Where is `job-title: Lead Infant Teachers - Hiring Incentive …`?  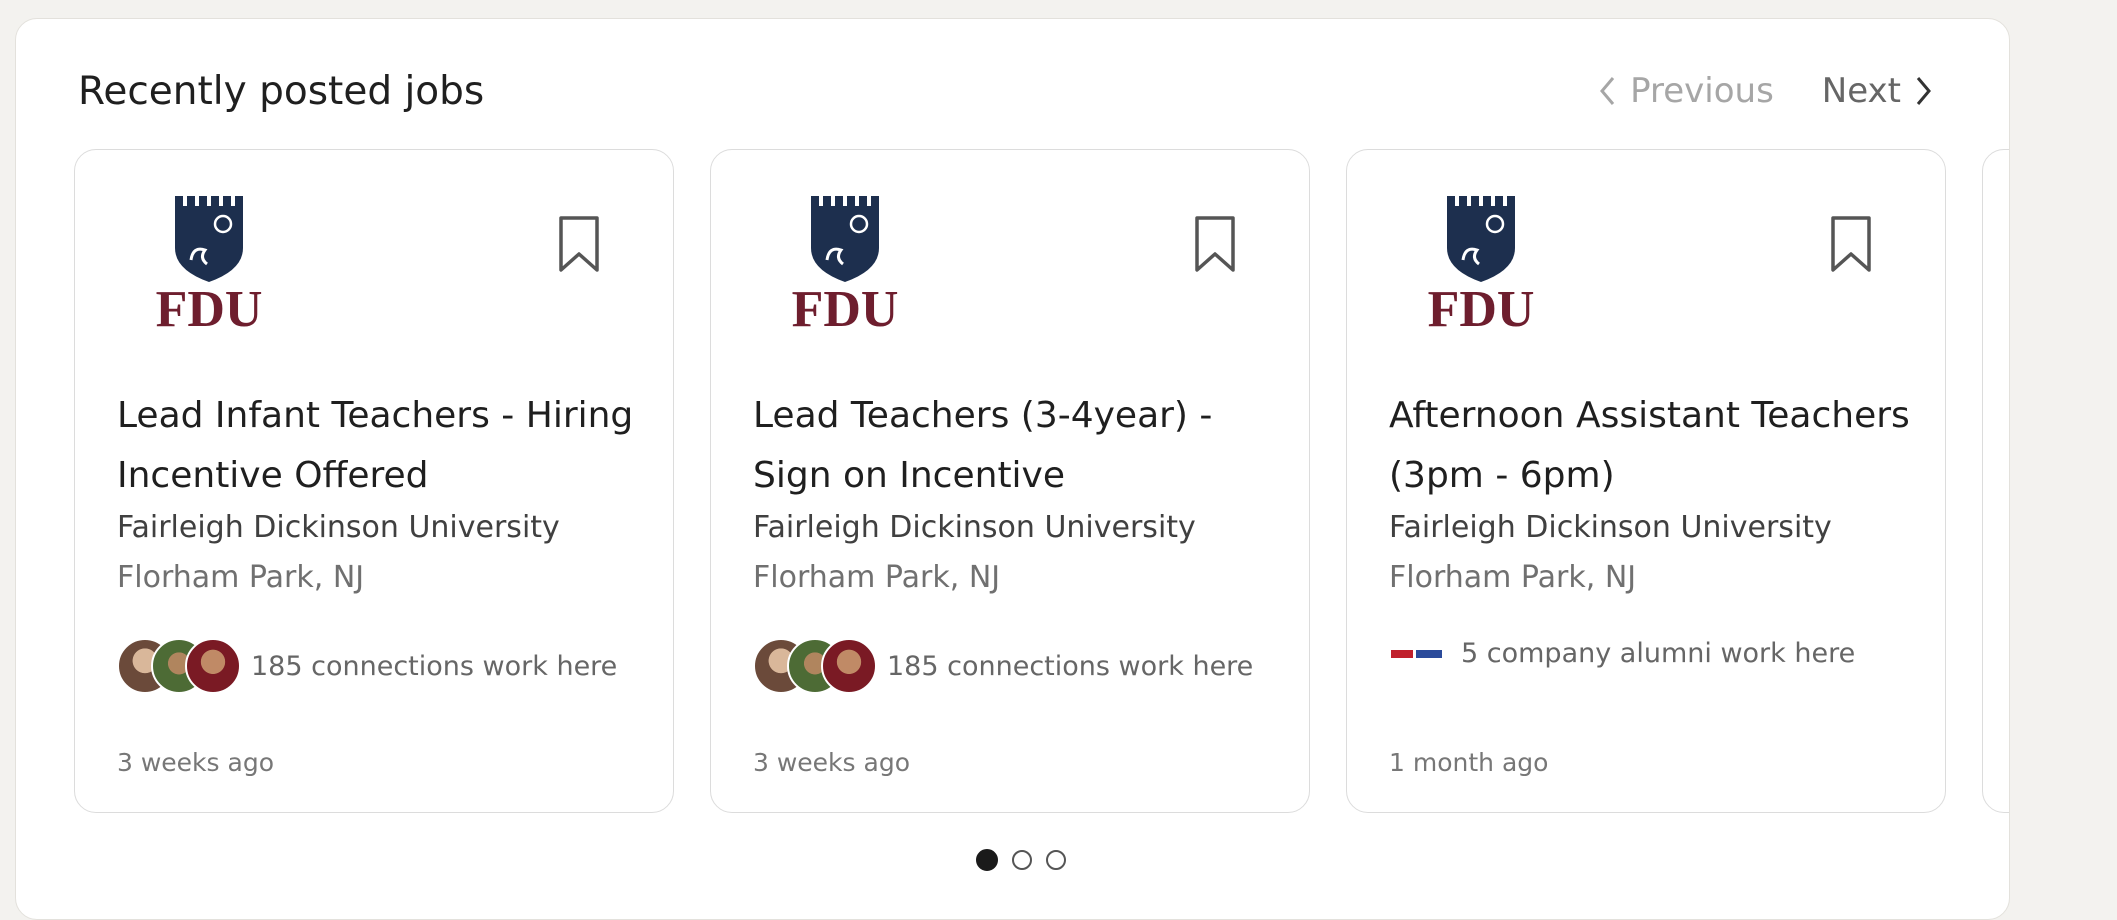 job-title: Lead Infant Teachers - Hiring Incentive … is located at coordinates (387, 446).